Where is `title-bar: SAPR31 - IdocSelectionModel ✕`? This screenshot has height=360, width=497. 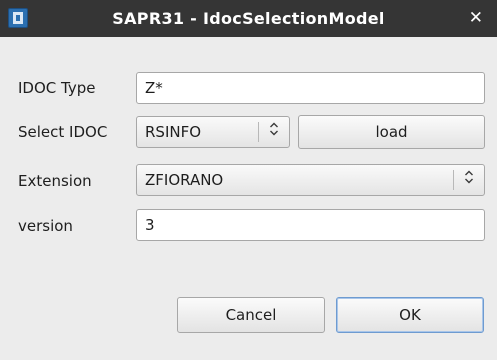 title-bar: SAPR31 - IdocSelectionModel ✕ is located at coordinates (248, 18).